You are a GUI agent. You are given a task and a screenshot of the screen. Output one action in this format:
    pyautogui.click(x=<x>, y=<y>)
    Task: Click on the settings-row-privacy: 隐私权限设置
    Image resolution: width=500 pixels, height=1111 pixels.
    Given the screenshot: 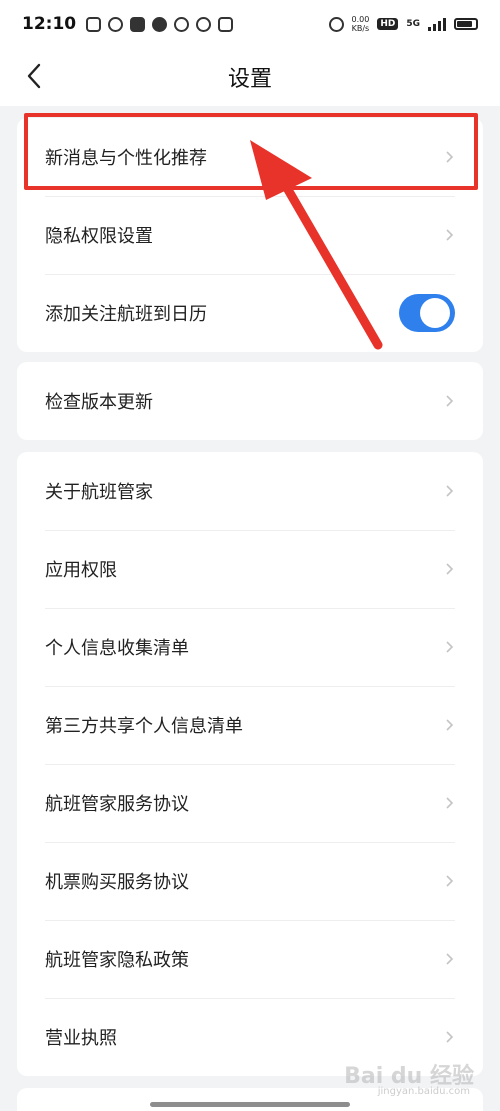 What is the action you would take?
    pyautogui.click(x=250, y=235)
    